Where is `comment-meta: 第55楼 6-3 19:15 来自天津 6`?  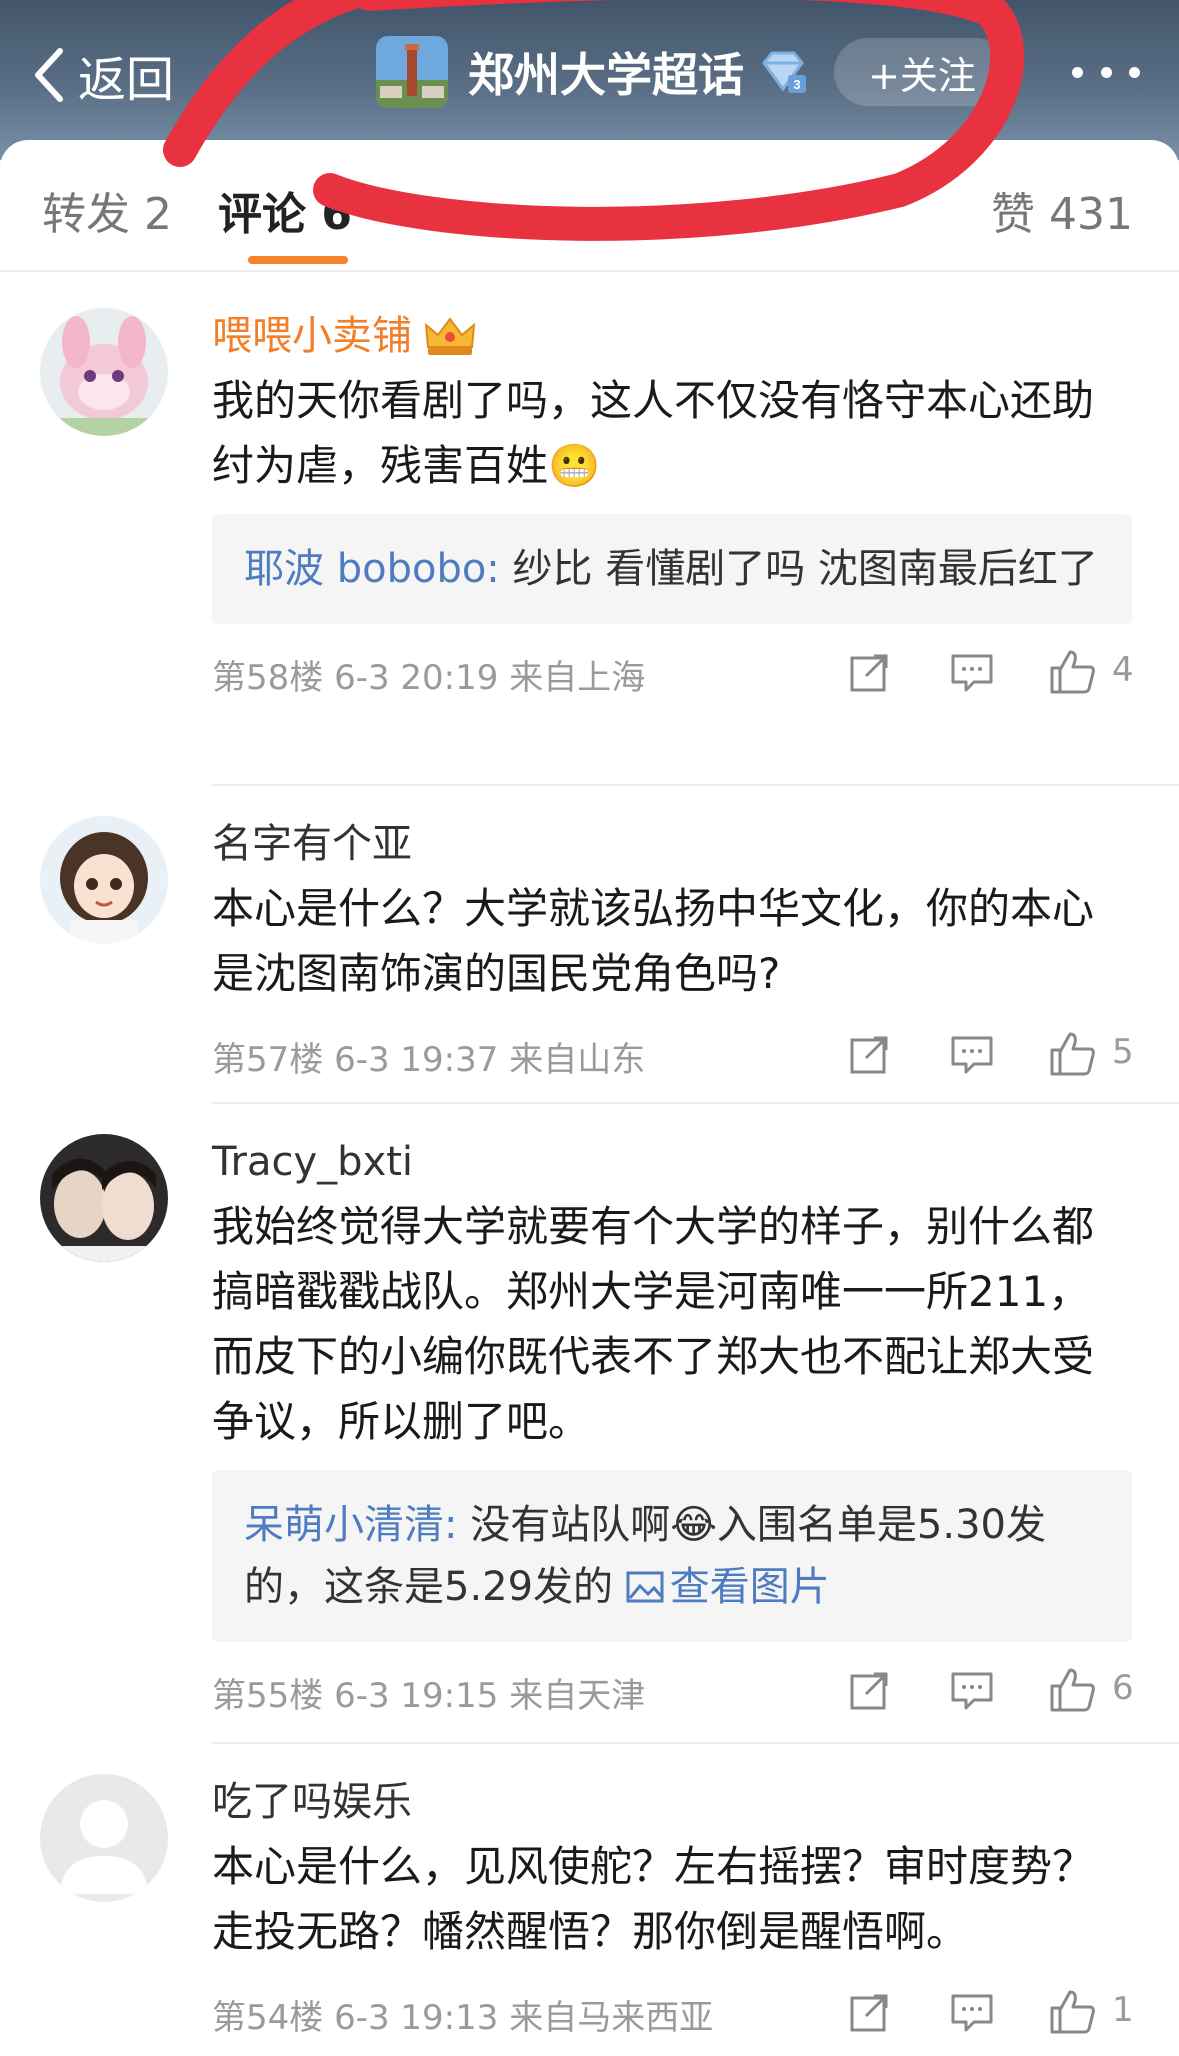
comment-meta: 第55楼 6-3 19:15 来自天津 6 is located at coordinates (673, 1690).